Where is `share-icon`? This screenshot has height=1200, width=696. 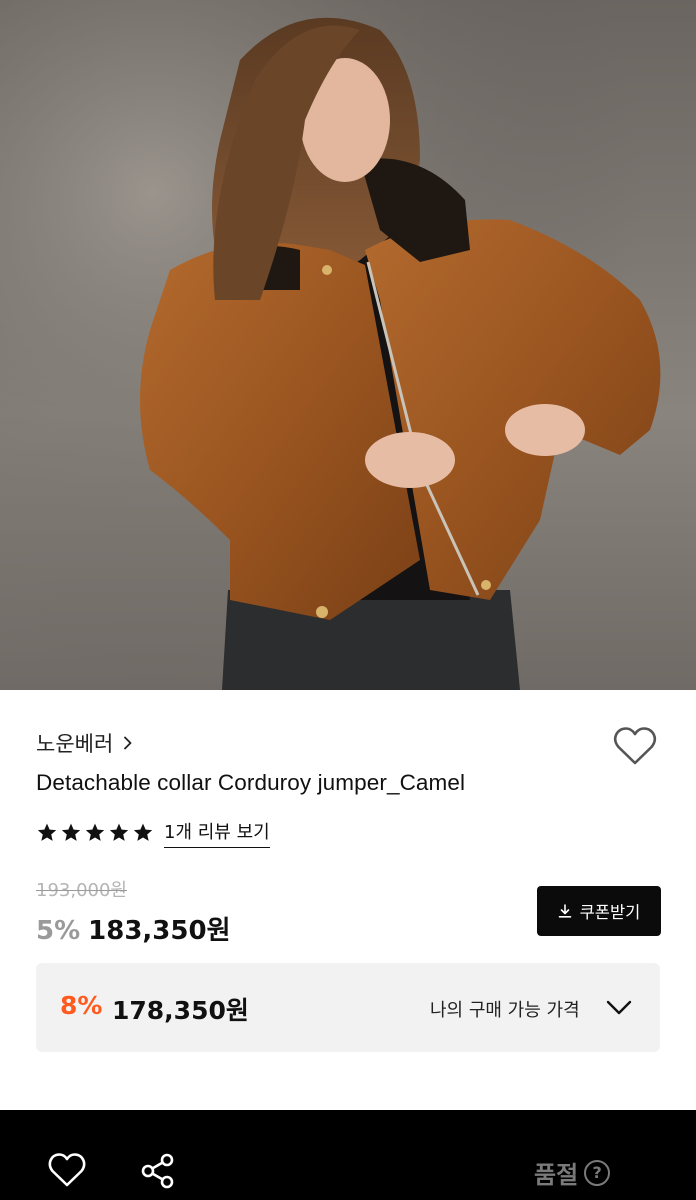
share-icon is located at coordinates (158, 1171).